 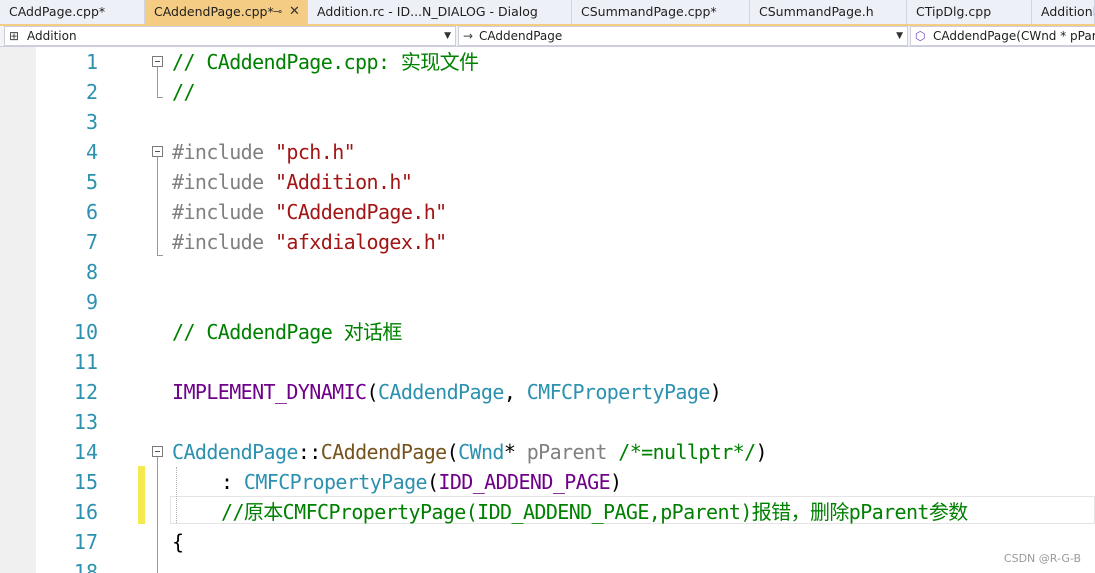 What do you see at coordinates (57, 11) in the screenshot?
I see `tab-label: CAddPage.cpp*` at bounding box center [57, 11].